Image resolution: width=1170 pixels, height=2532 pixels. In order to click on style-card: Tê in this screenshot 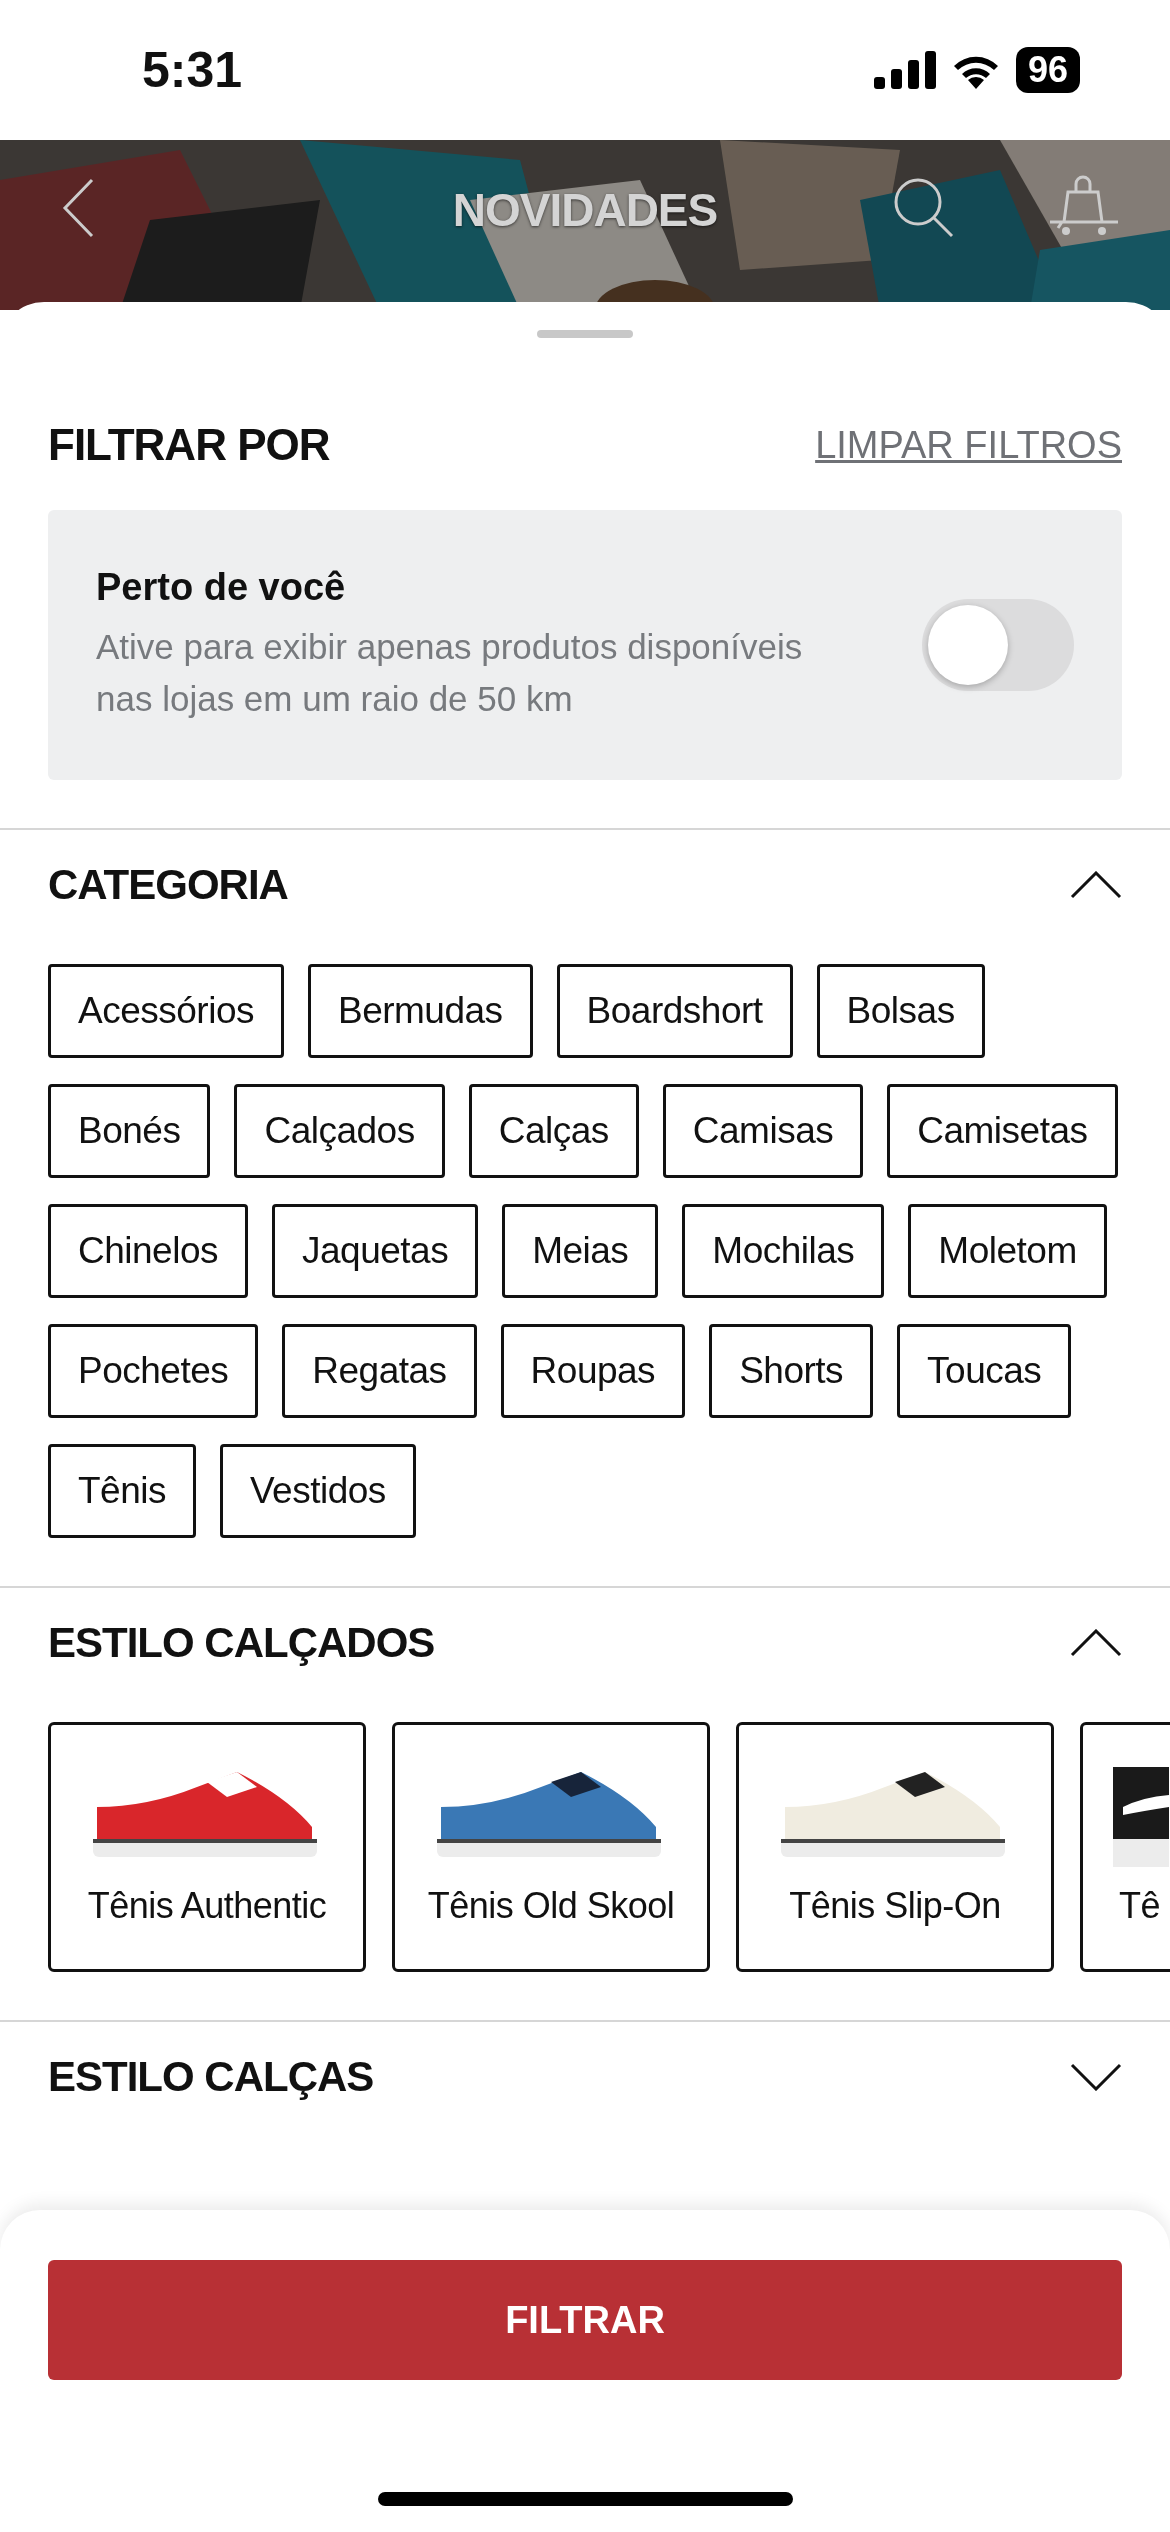, I will do `click(1125, 1847)`.